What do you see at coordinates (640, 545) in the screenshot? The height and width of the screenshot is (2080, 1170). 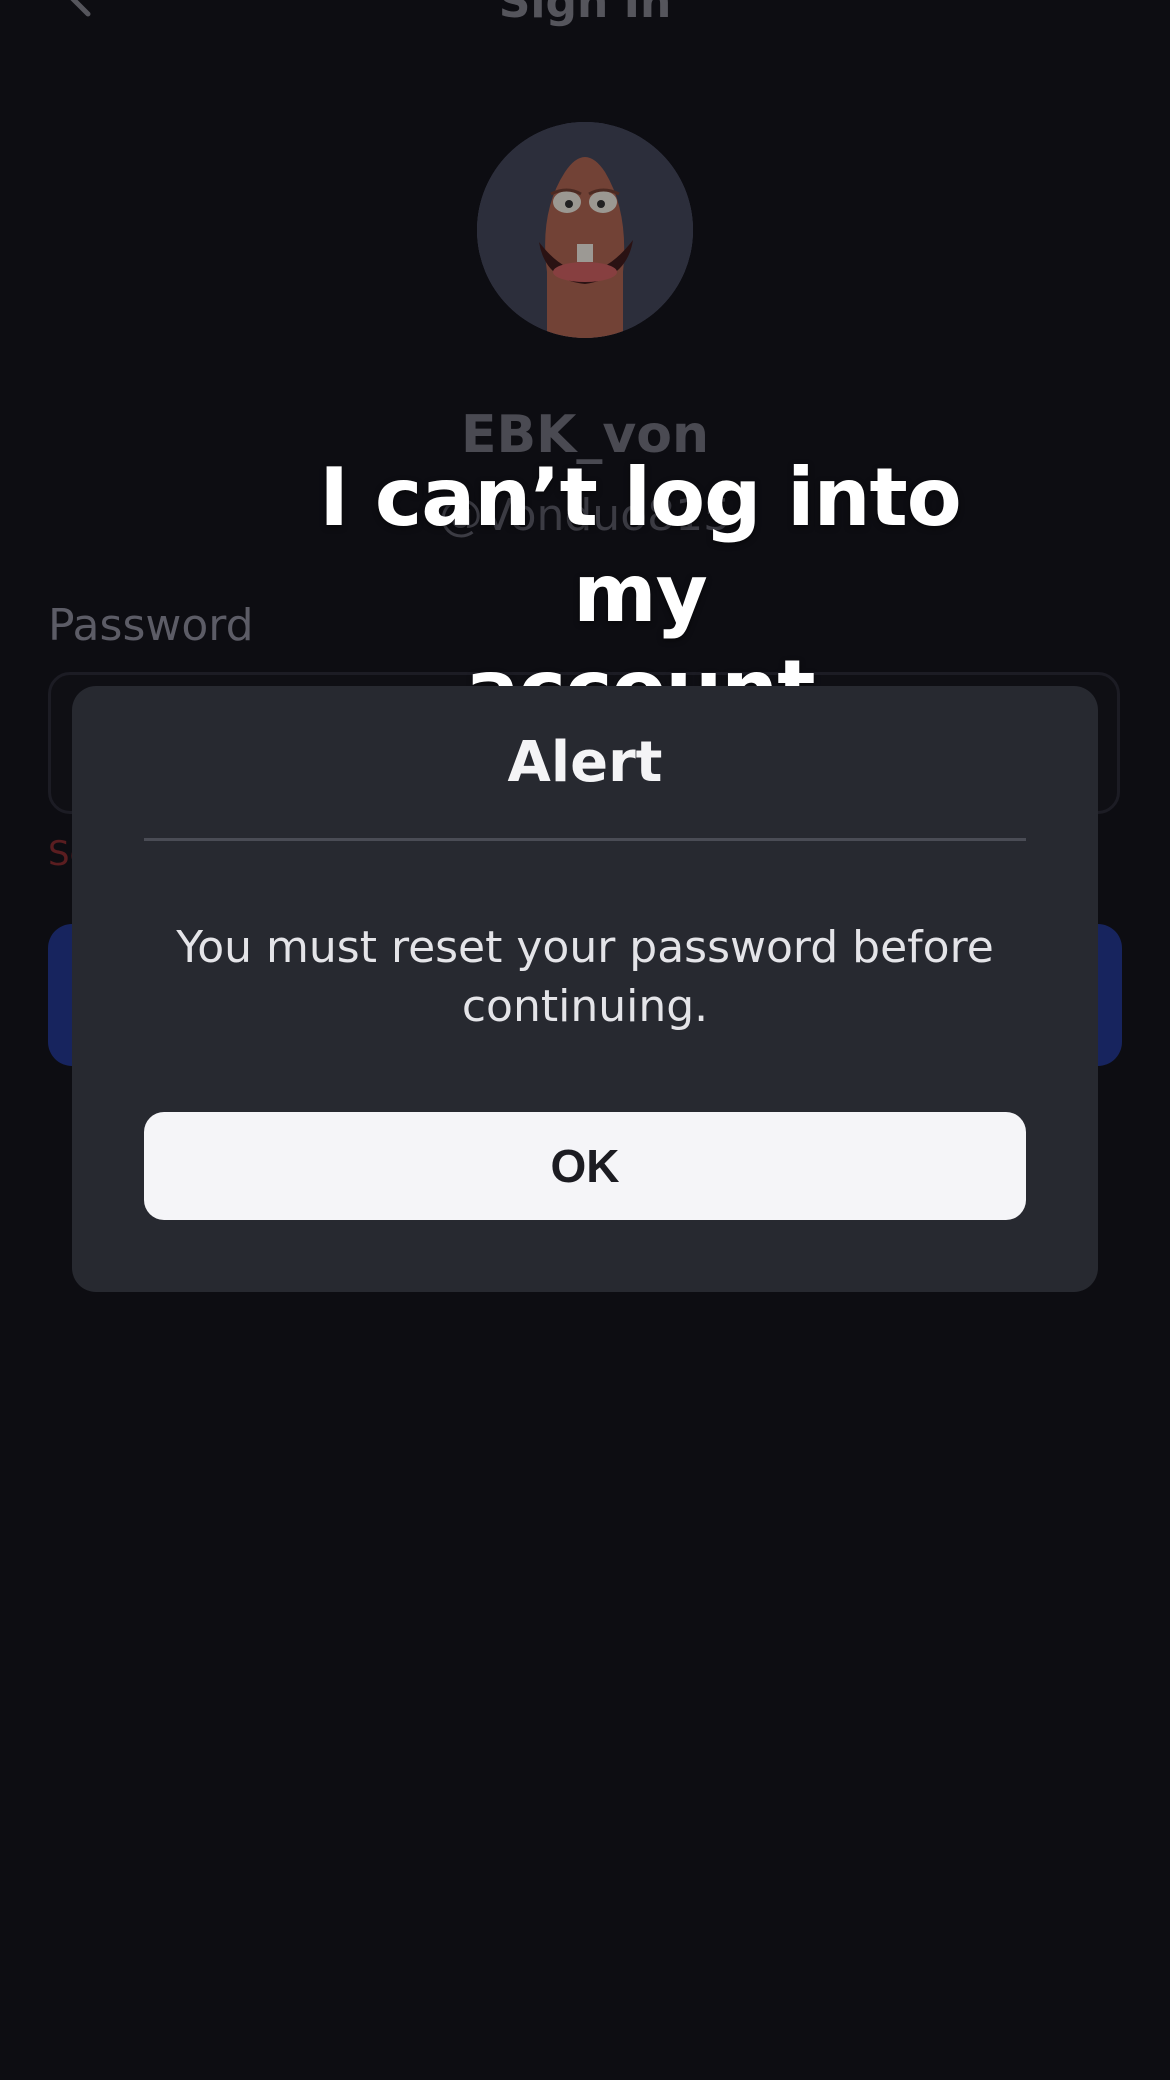 I see `caption-line-1: I can’t log into my` at bounding box center [640, 545].